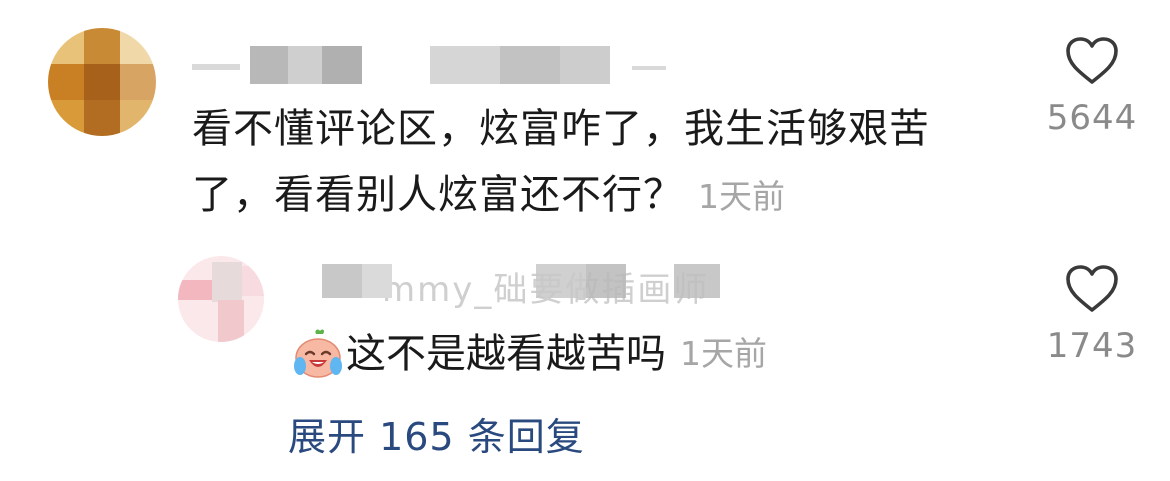 The height and width of the screenshot is (481, 1170). I want to click on avatar-image, so click(221, 299).